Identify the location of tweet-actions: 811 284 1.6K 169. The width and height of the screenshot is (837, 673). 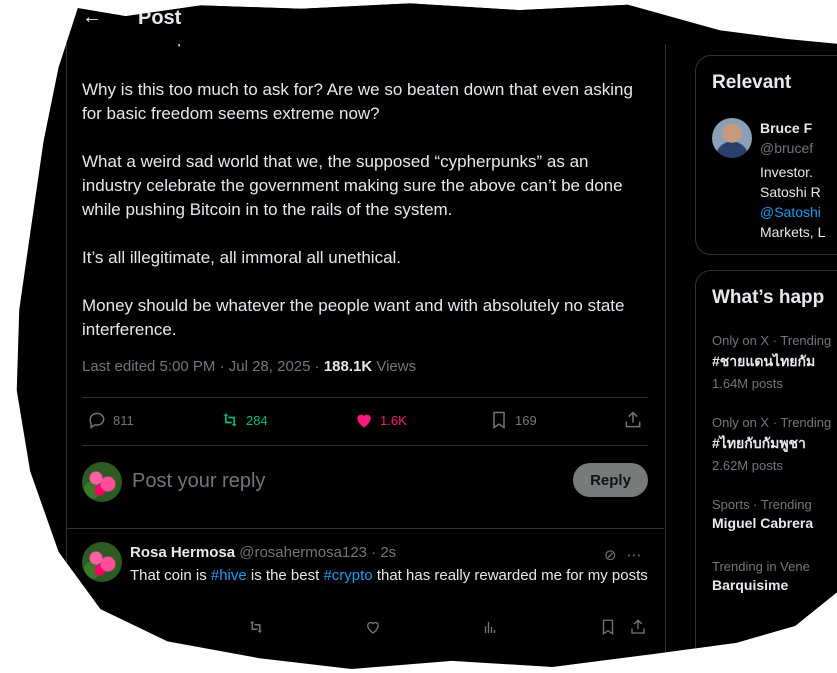
(365, 421).